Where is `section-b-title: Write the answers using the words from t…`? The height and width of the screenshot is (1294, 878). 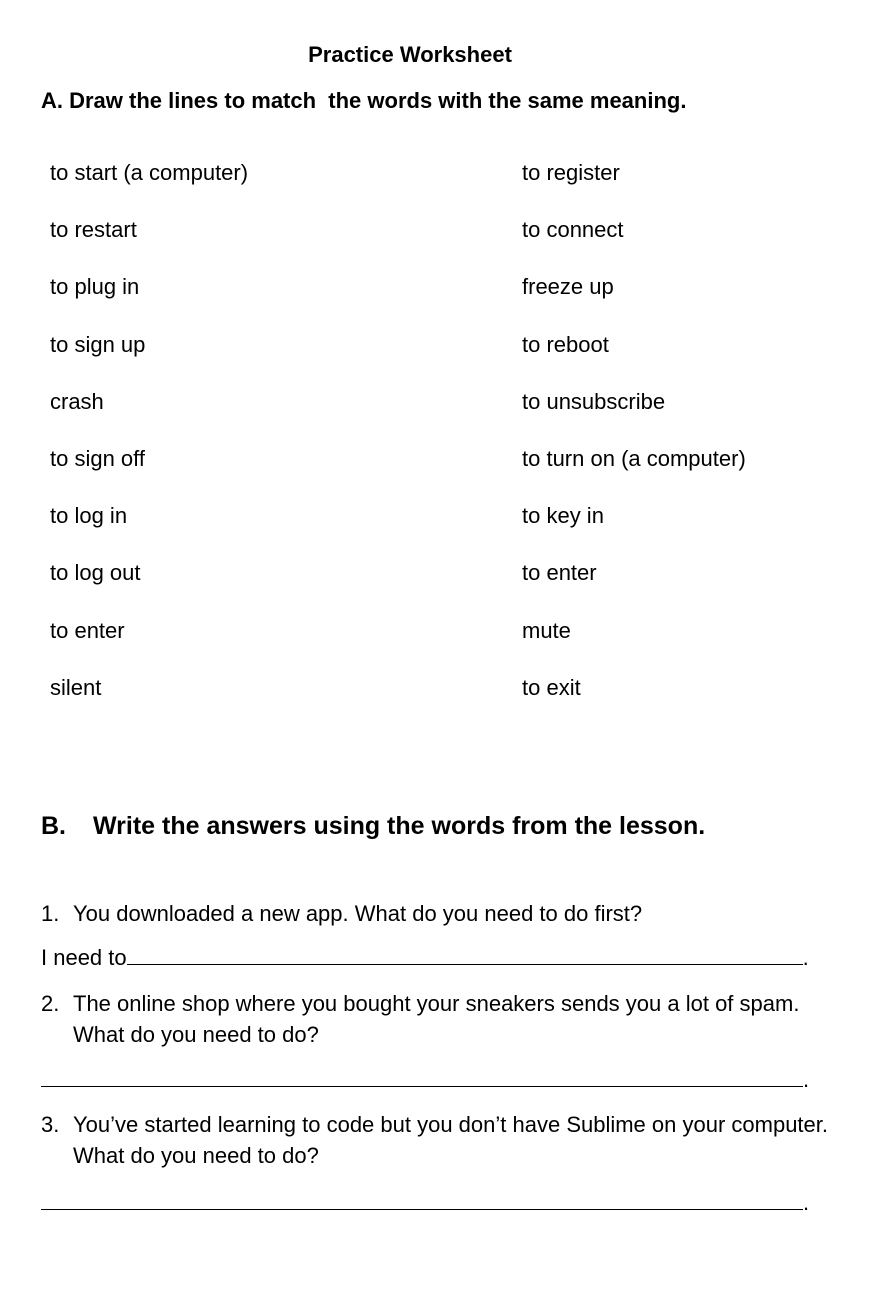
section-b-title: Write the answers using the words from t… is located at coordinates (399, 826).